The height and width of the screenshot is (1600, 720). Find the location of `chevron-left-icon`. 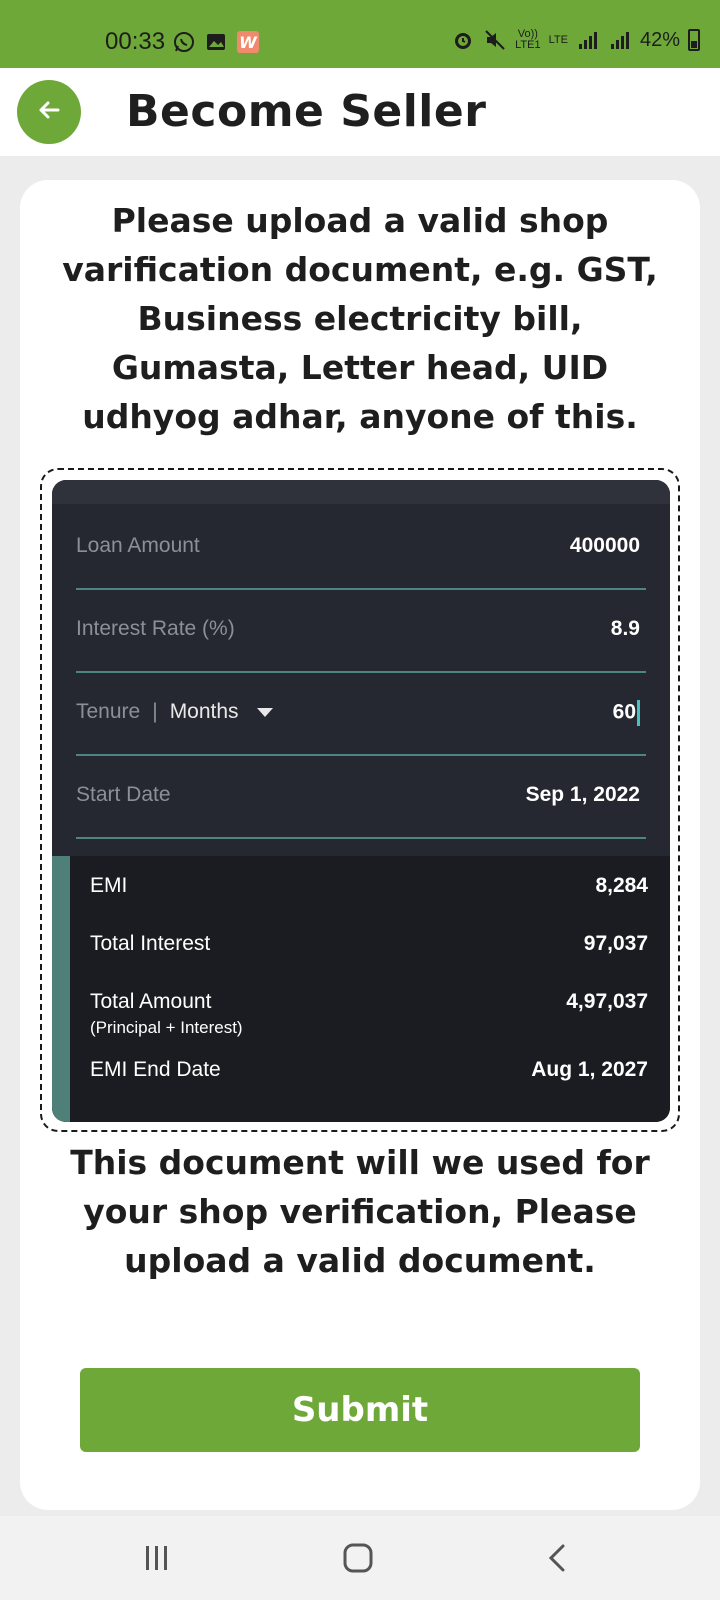

chevron-left-icon is located at coordinates (558, 1560).